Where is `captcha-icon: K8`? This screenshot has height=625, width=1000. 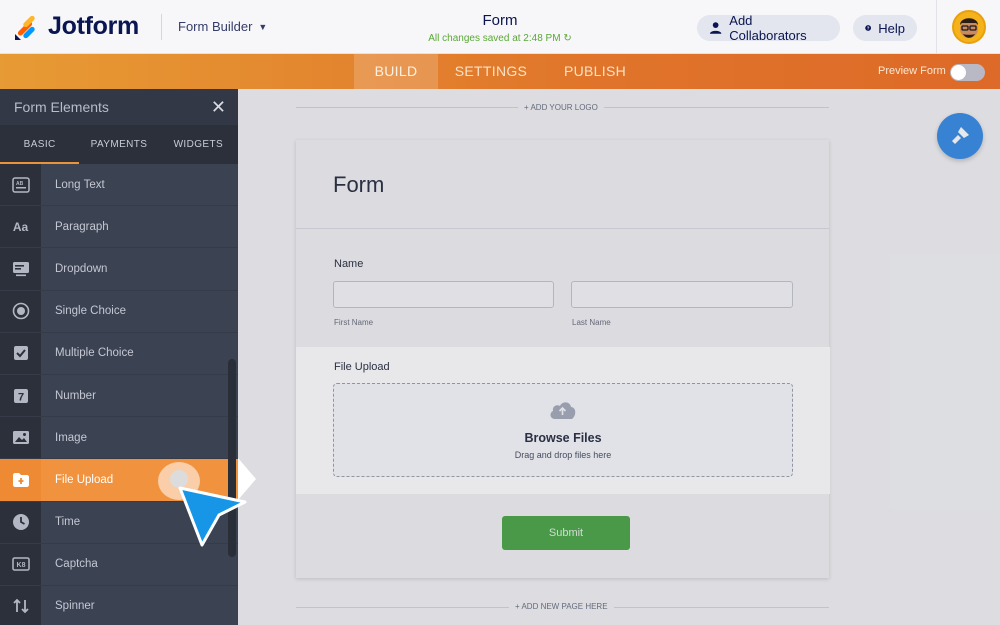 captcha-icon: K8 is located at coordinates (20, 564).